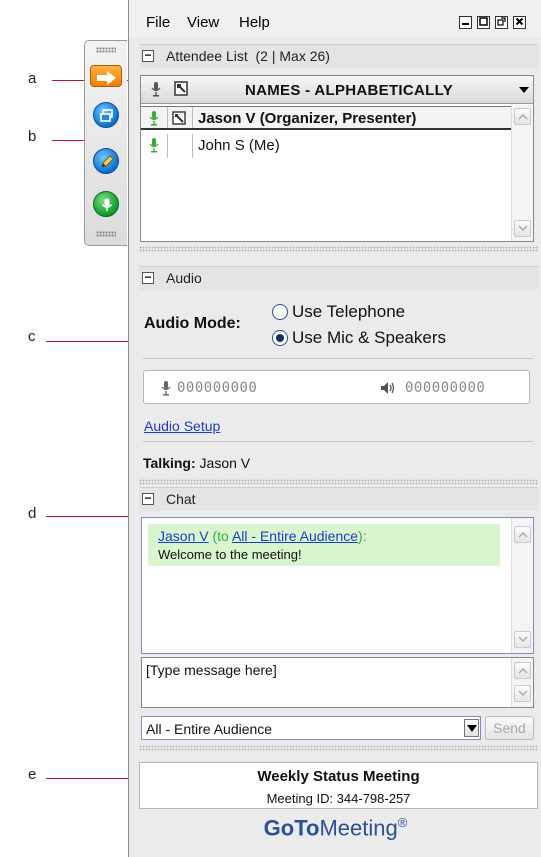 The height and width of the screenshot is (857, 541). I want to click on chat-recipient-link: All - Entire Audience, so click(295, 536).